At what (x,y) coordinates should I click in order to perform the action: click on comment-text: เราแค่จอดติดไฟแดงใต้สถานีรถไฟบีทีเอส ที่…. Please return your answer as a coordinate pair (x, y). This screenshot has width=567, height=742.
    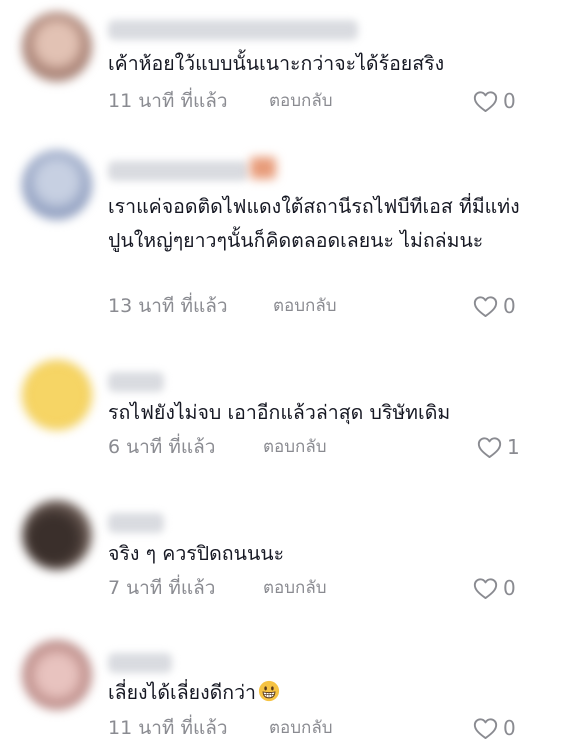
    Looking at the image, I should click on (314, 223).